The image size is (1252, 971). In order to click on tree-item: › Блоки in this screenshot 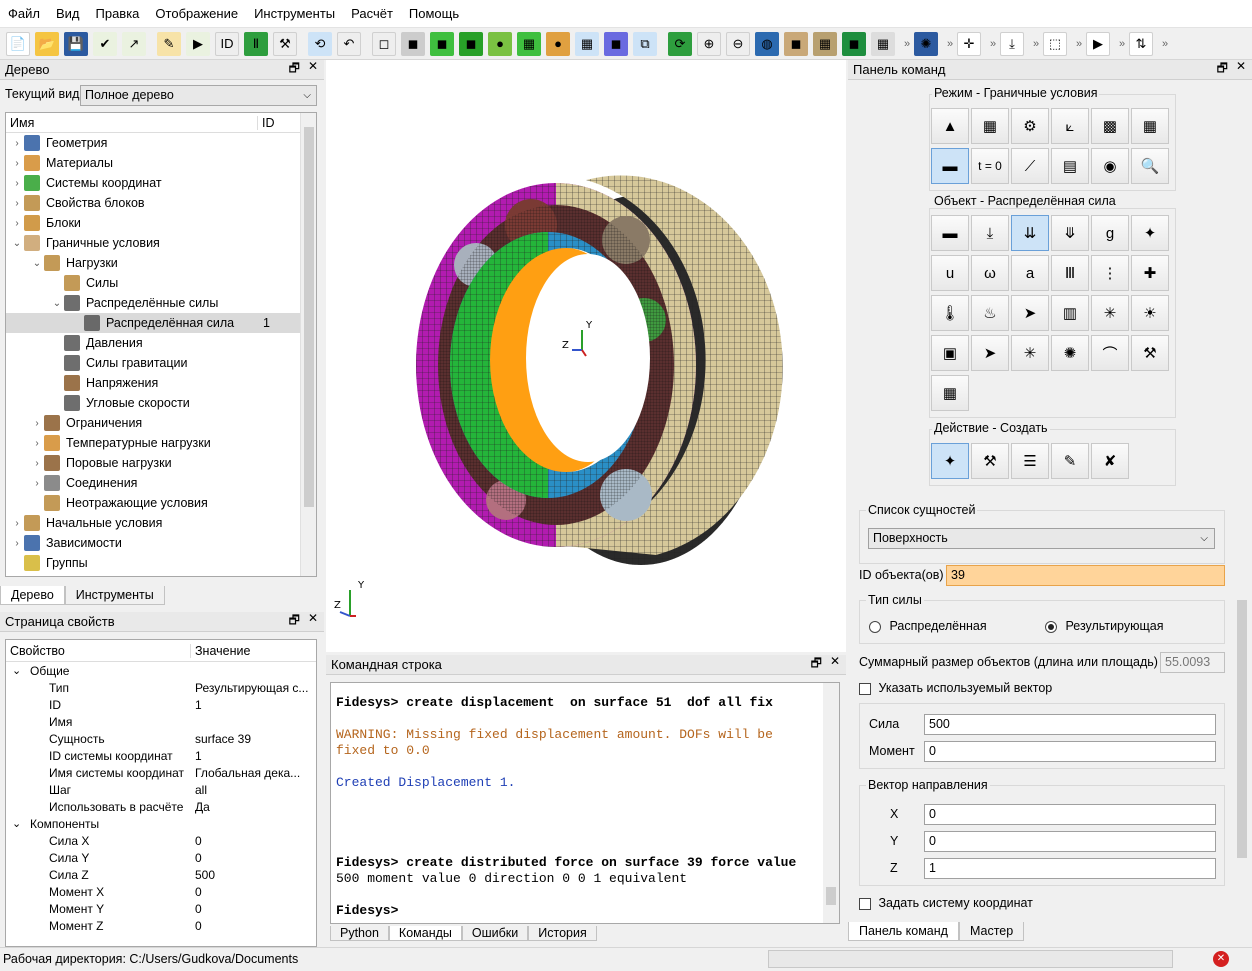, I will do `click(161, 223)`.